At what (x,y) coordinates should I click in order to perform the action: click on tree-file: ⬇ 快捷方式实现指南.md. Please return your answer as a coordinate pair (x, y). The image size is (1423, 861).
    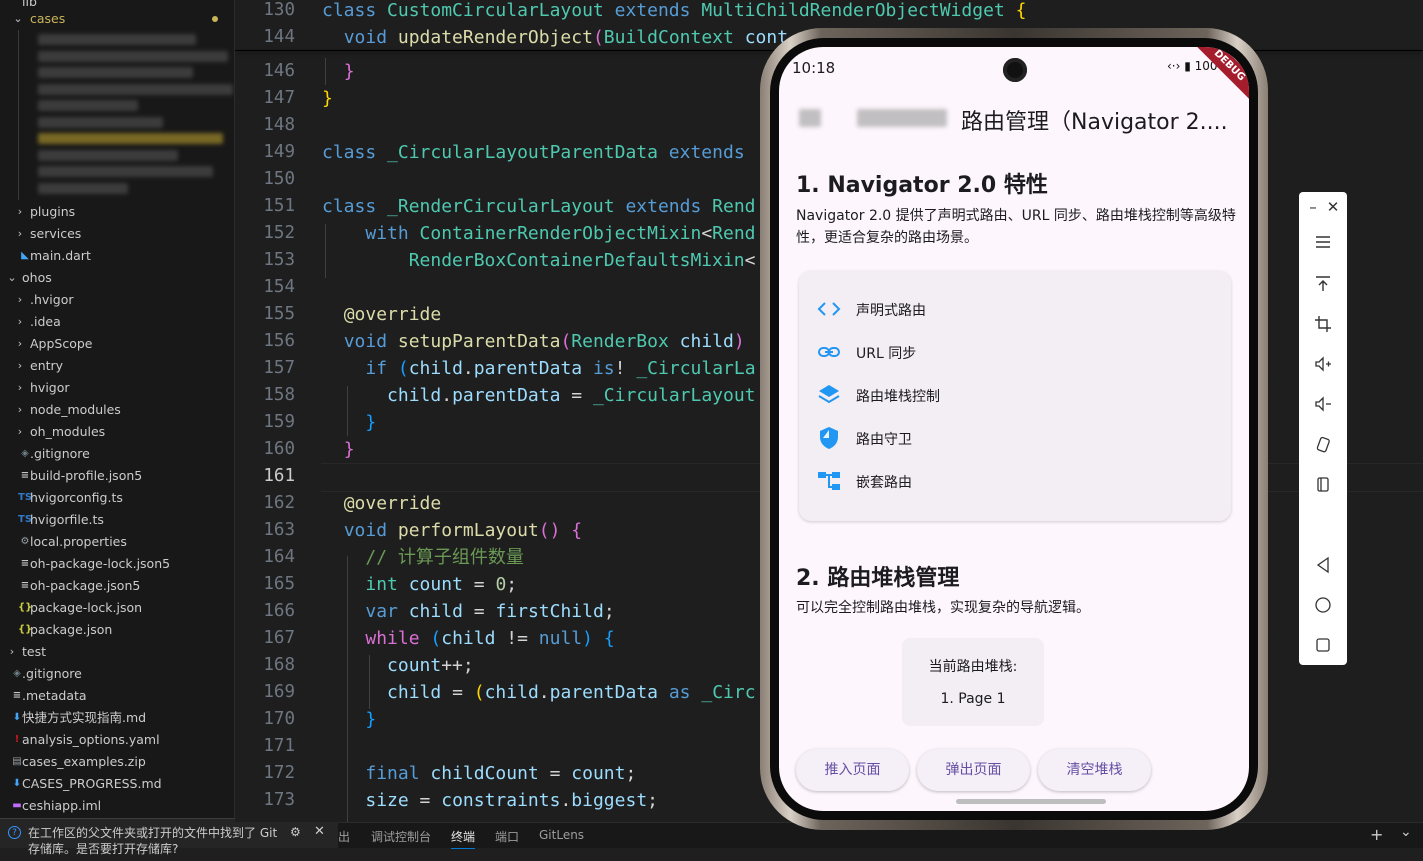
    Looking at the image, I should click on (117, 718).